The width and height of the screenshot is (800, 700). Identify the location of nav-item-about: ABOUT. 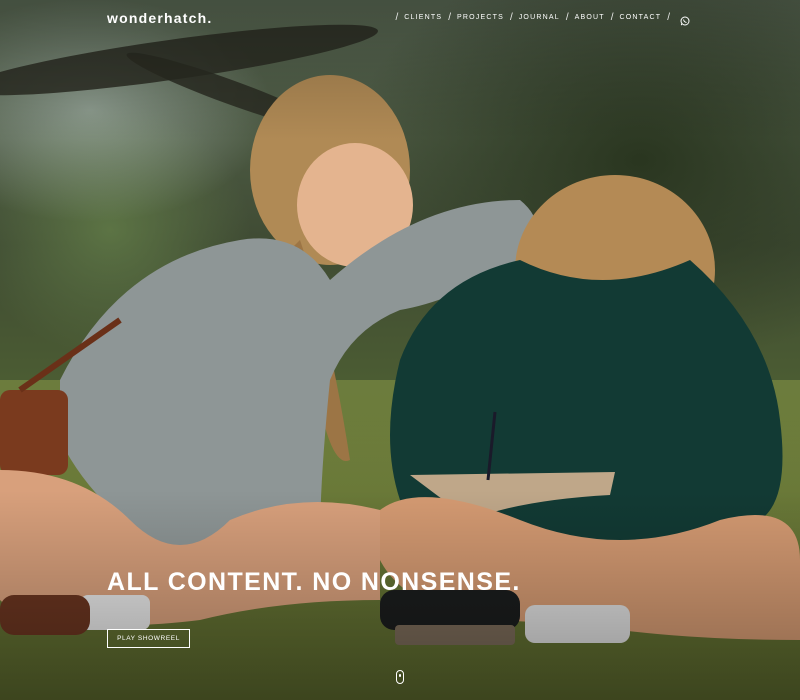
(590, 17).